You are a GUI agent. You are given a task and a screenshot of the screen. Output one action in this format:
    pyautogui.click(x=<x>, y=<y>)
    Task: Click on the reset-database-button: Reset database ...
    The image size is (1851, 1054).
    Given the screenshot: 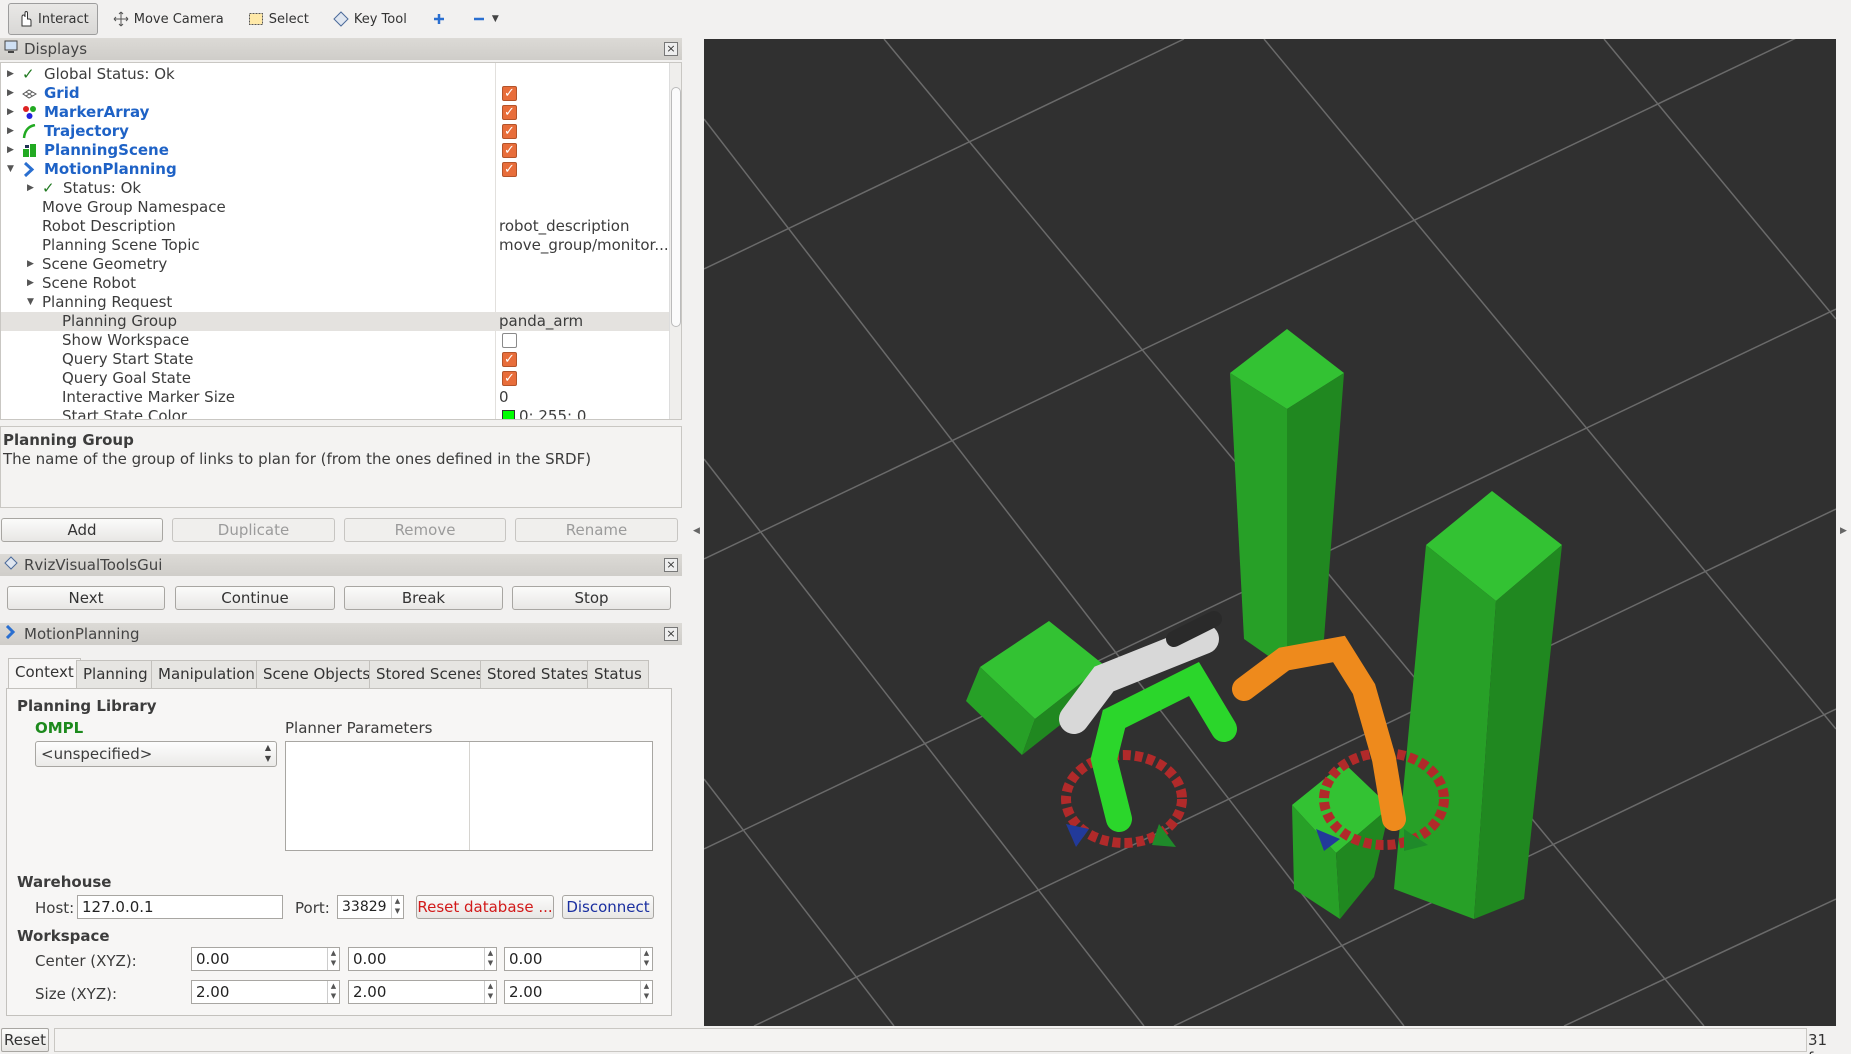 What is the action you would take?
    pyautogui.click(x=485, y=907)
    